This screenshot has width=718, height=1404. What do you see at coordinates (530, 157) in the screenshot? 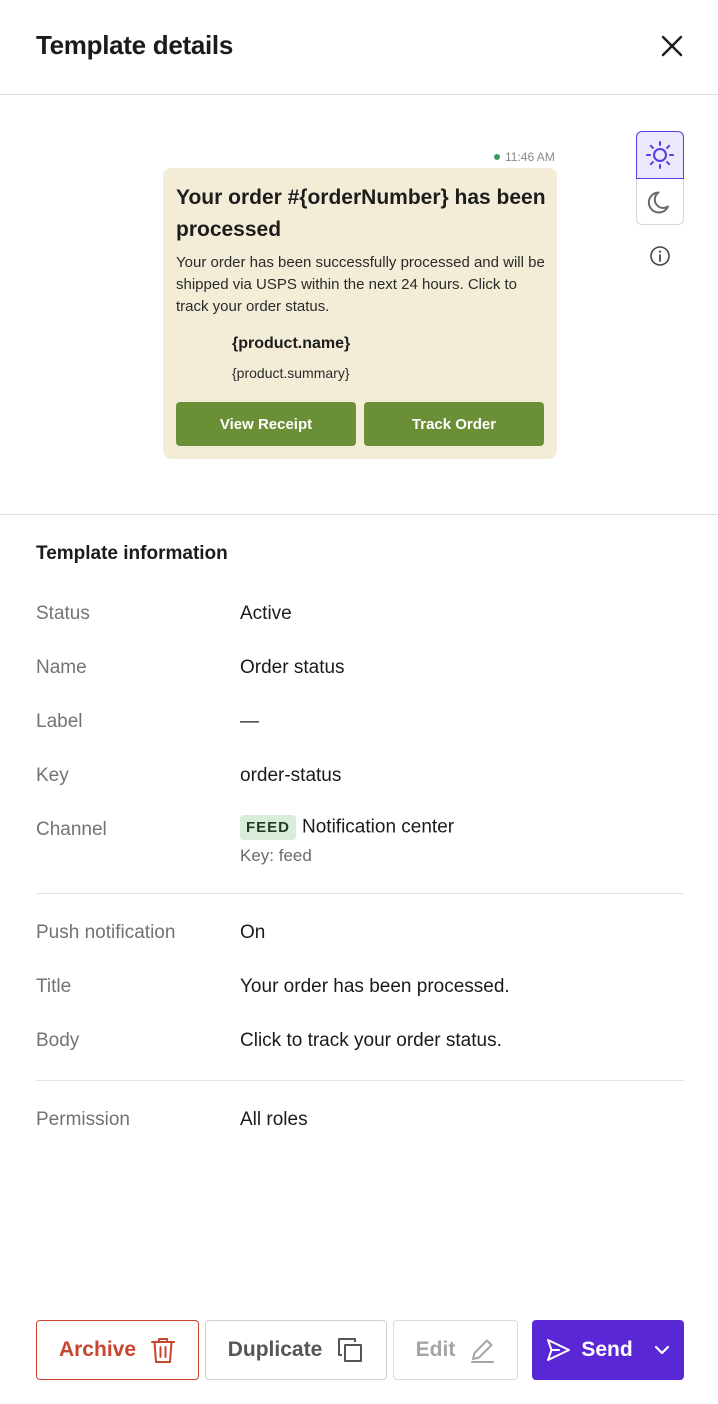
I see `timestamp-text: 11:46 AM` at bounding box center [530, 157].